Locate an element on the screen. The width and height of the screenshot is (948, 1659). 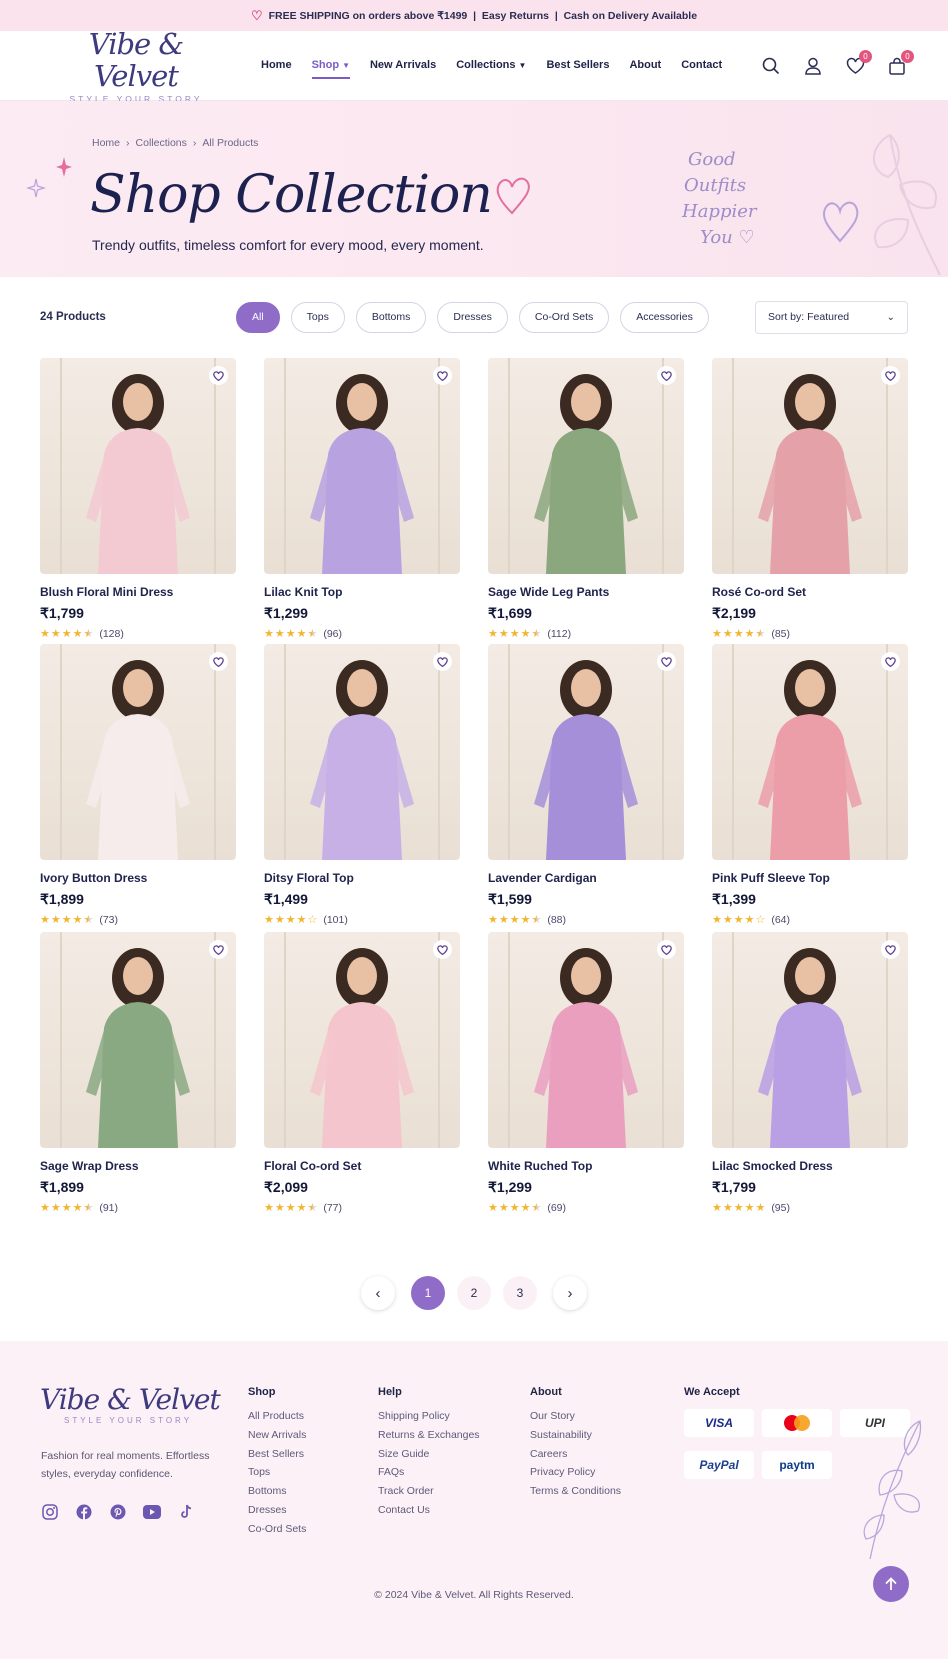
product-card: Sage Wrap Dress ₹1,899 ★★★★★ (91) is located at coordinates (138, 1083).